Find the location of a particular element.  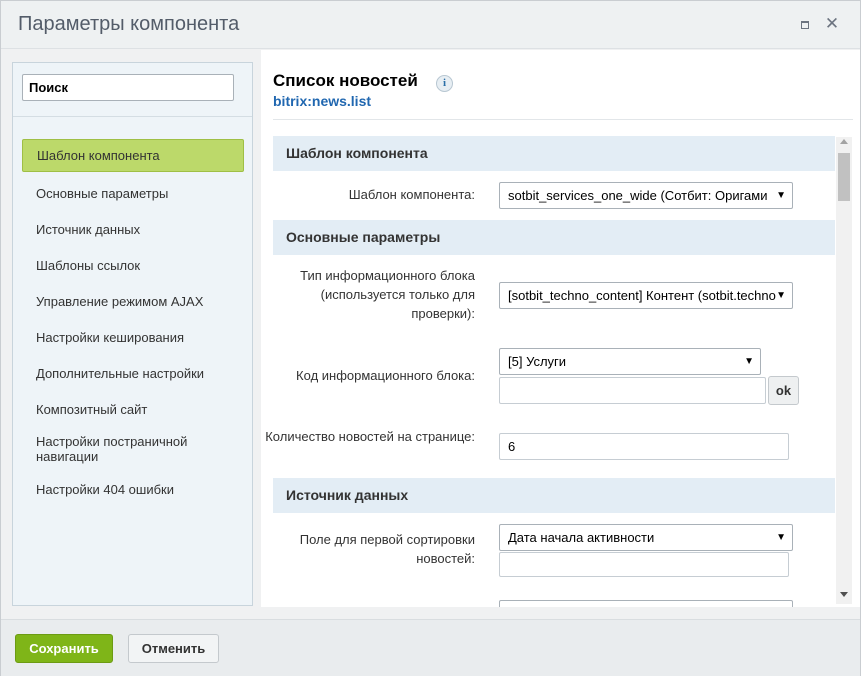

sidebar-item-additional-settings: Дополнительные настройки is located at coordinates (133, 373).